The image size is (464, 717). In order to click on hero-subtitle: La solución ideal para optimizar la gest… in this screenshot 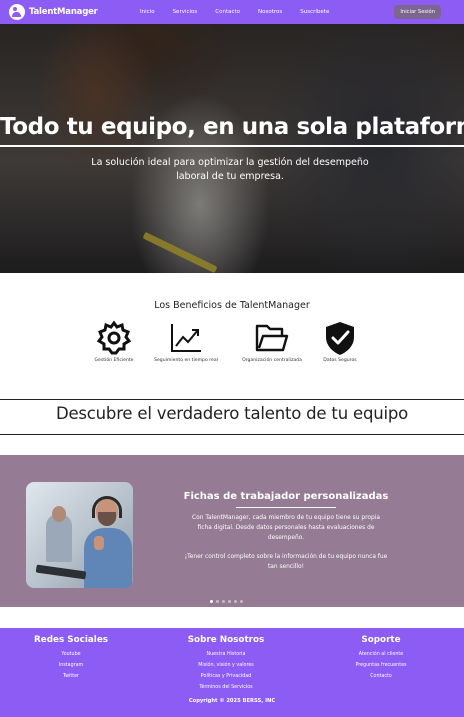, I will do `click(230, 169)`.